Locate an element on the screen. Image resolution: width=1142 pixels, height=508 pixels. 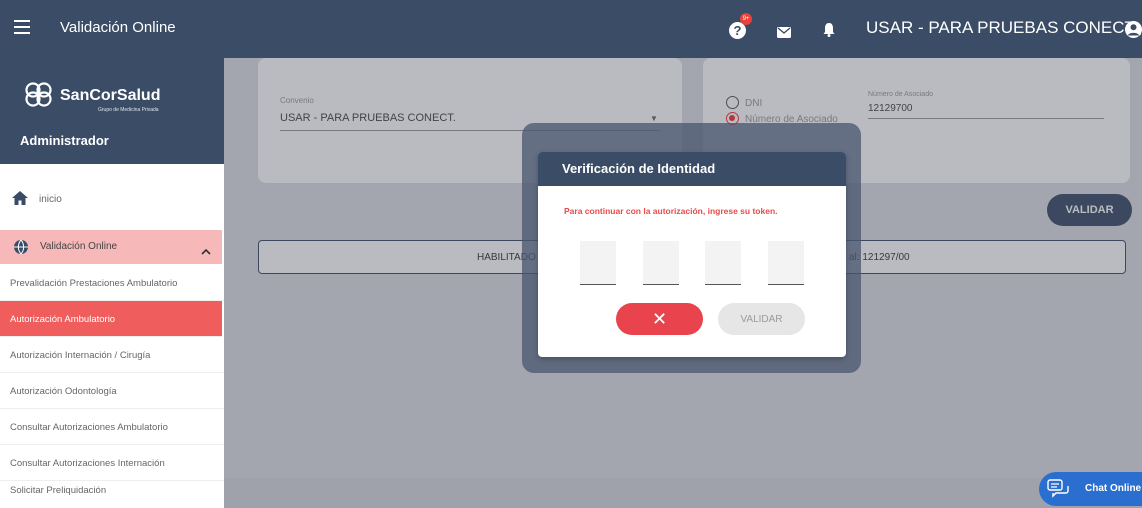
sidebar-item-prevalidacion: Prevalidación Prestaciones Ambulatorio is located at coordinates (112, 283).